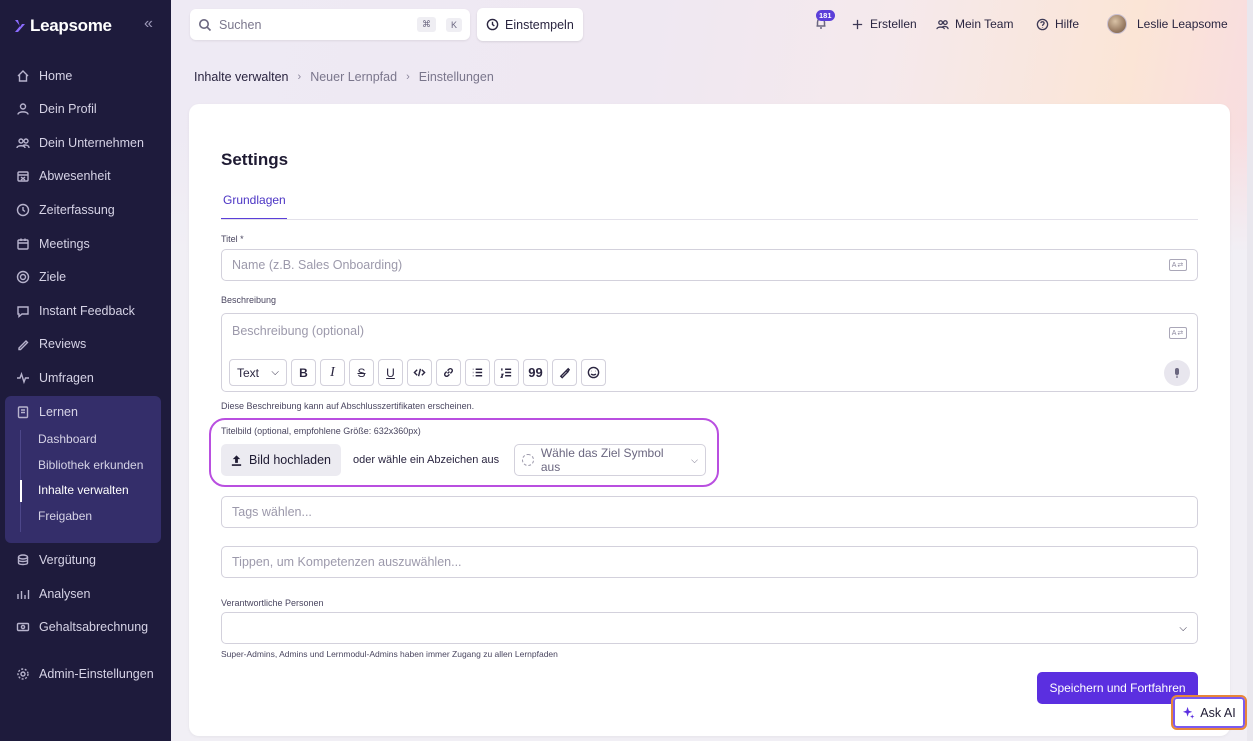 The image size is (1253, 741). What do you see at coordinates (298, 331) in the screenshot?
I see `description-placeholder: Beschreibung (optional)` at bounding box center [298, 331].